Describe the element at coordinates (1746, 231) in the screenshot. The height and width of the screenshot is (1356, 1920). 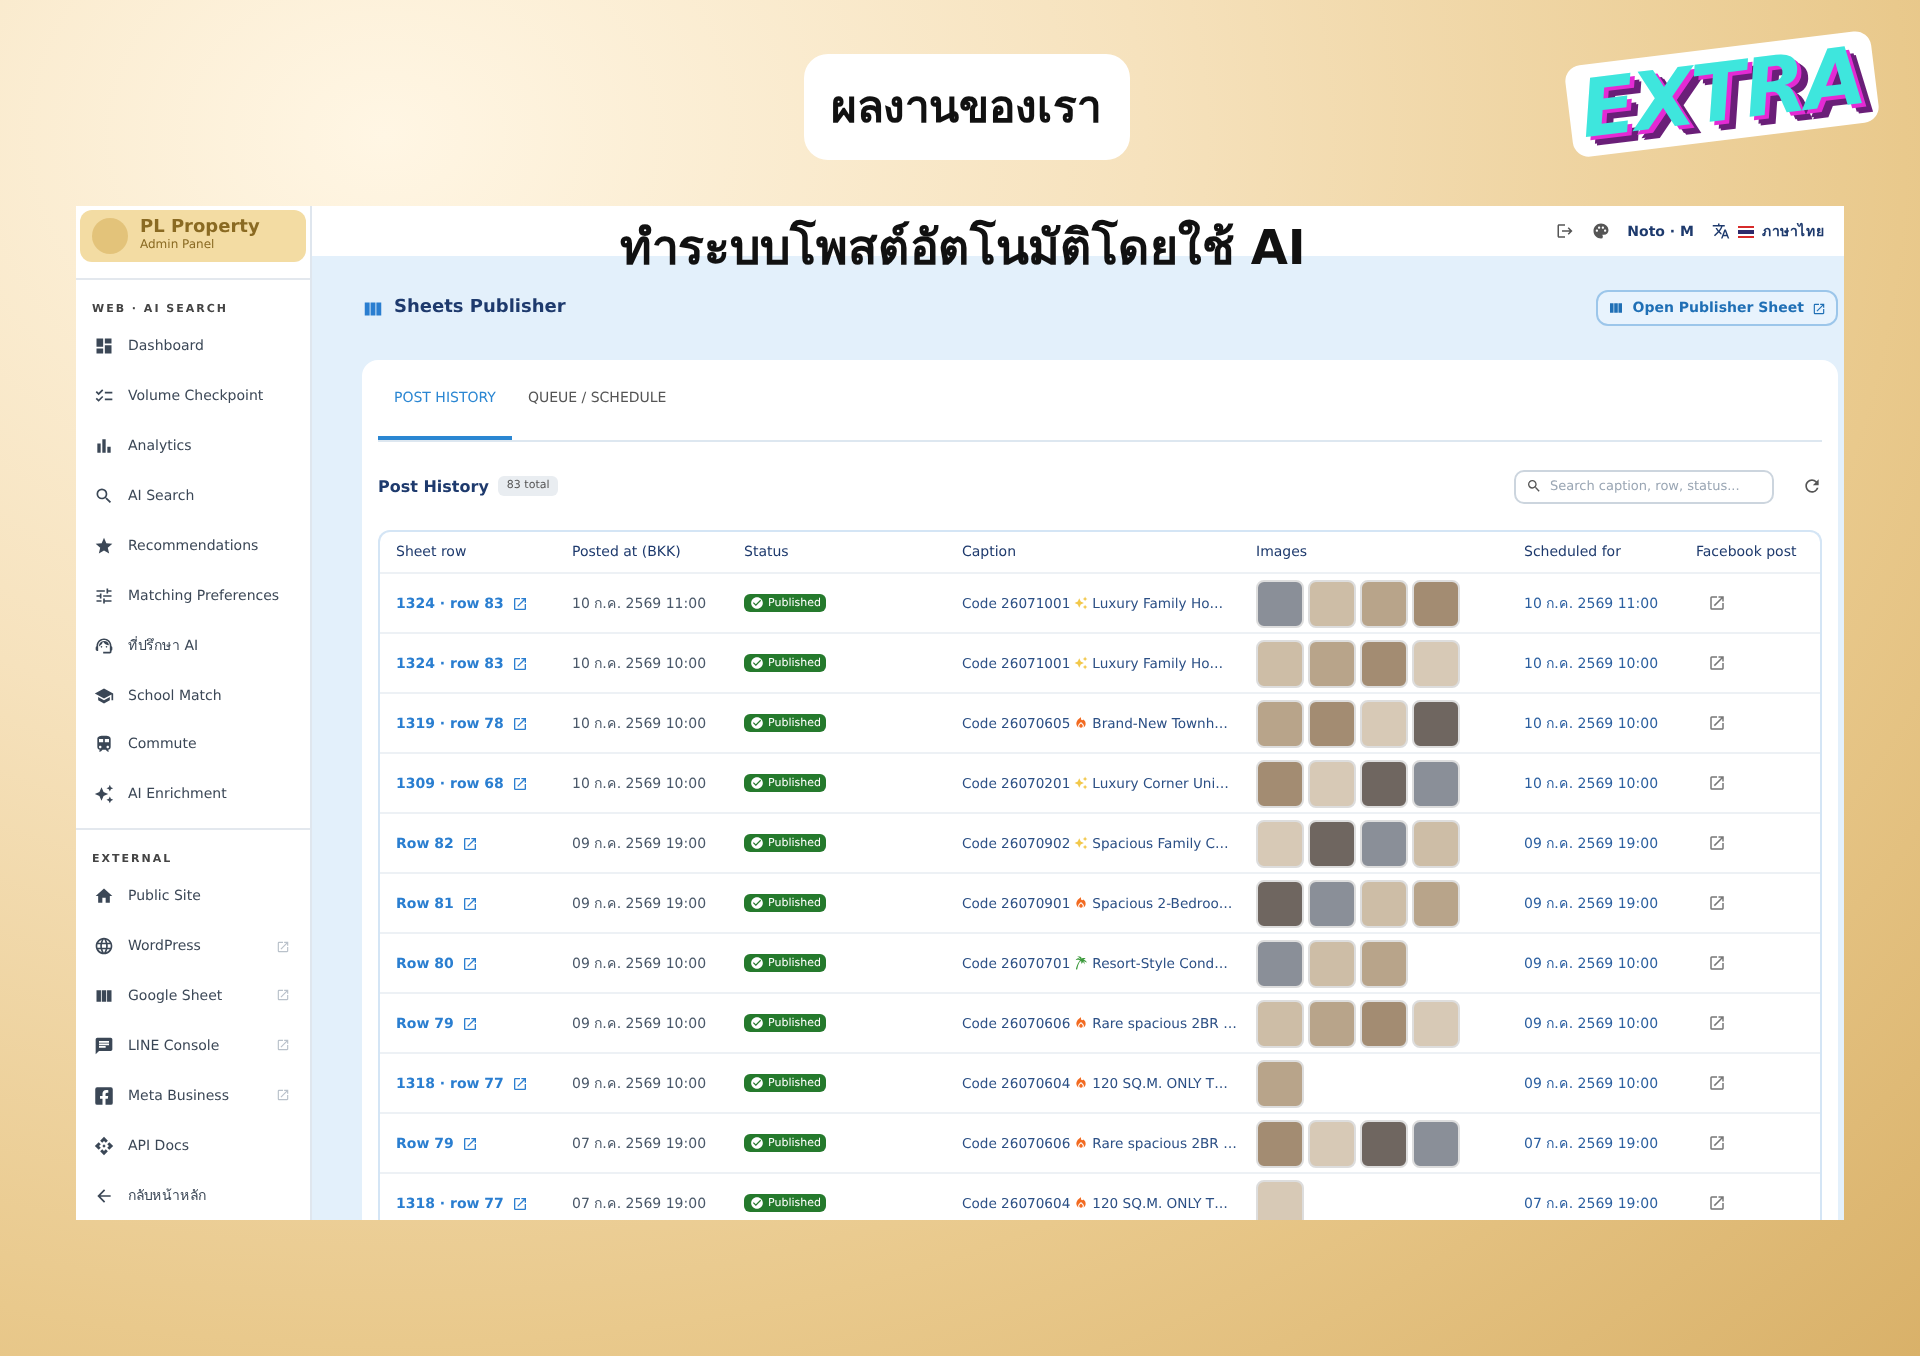
I see `flag-icon` at that location.